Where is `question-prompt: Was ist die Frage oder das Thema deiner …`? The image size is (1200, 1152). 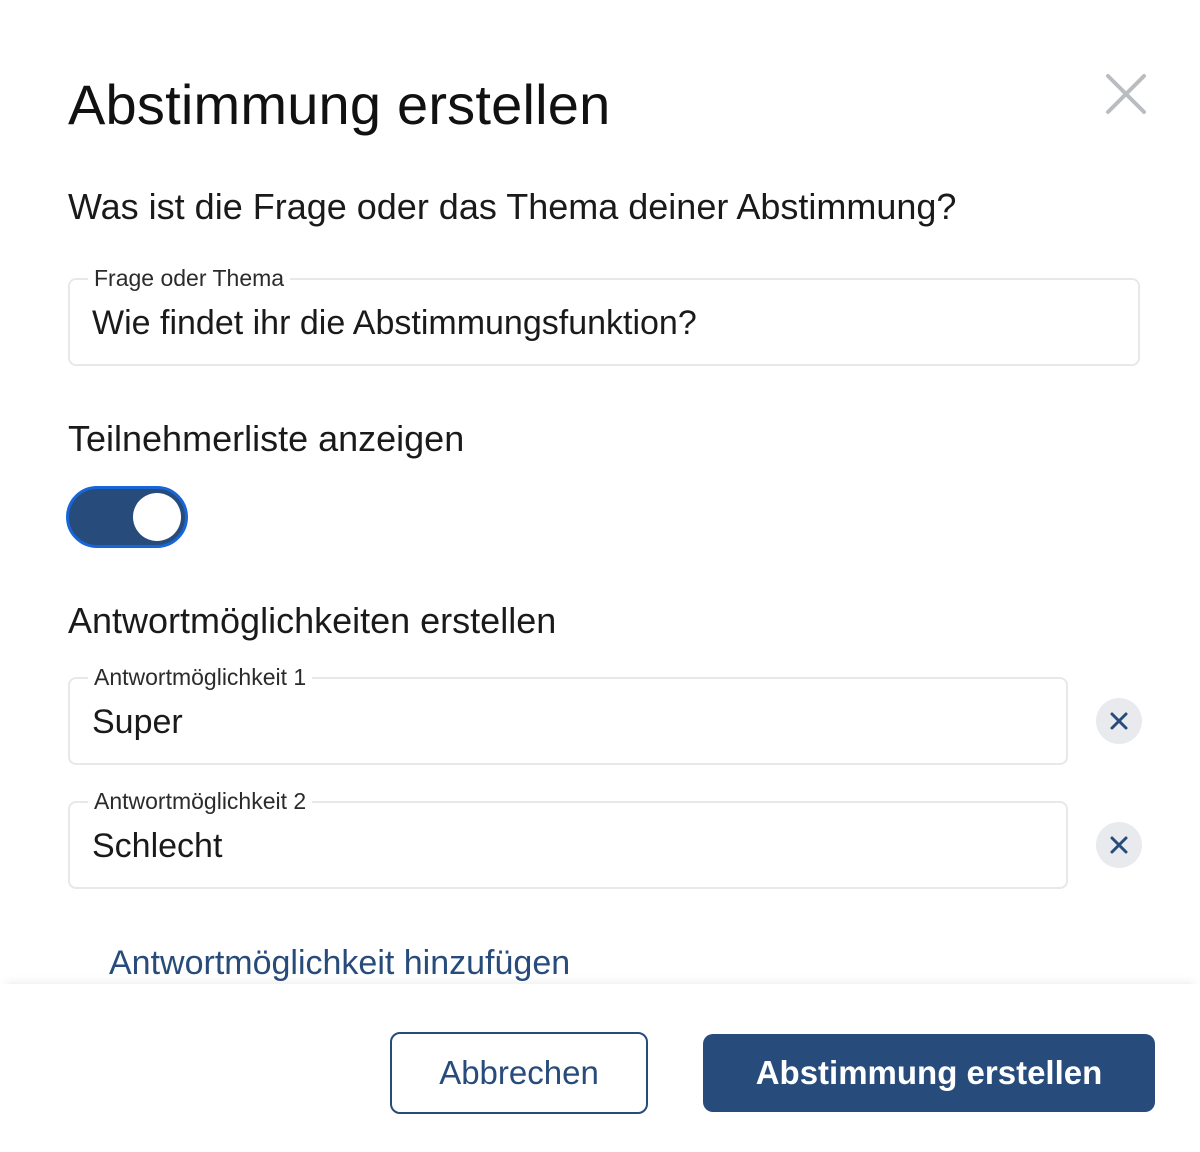 question-prompt: Was ist die Frage oder das Thema deiner … is located at coordinates (512, 206).